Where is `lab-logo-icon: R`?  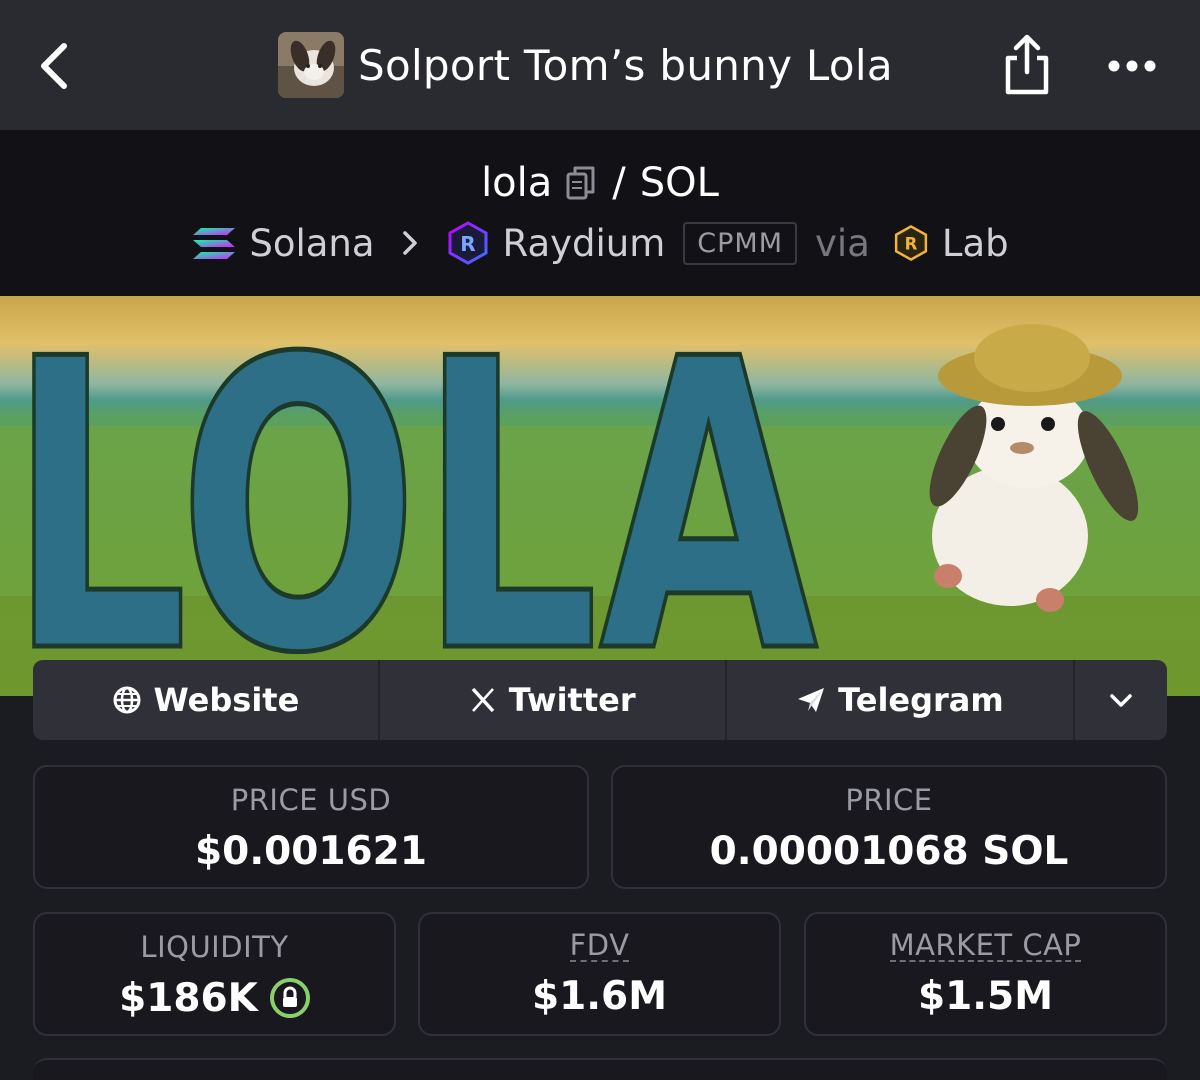 lab-logo-icon: R is located at coordinates (910, 243).